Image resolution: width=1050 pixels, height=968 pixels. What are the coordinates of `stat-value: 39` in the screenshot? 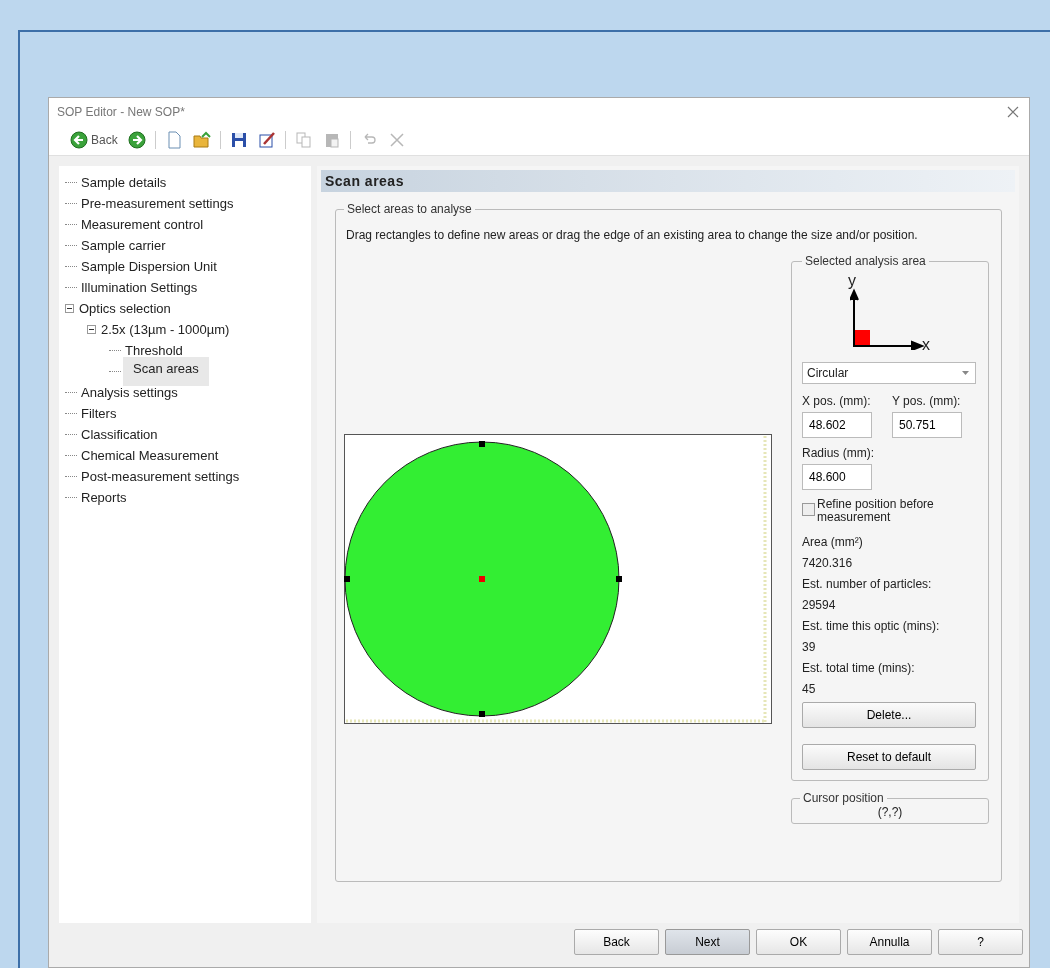 It's located at (809, 647).